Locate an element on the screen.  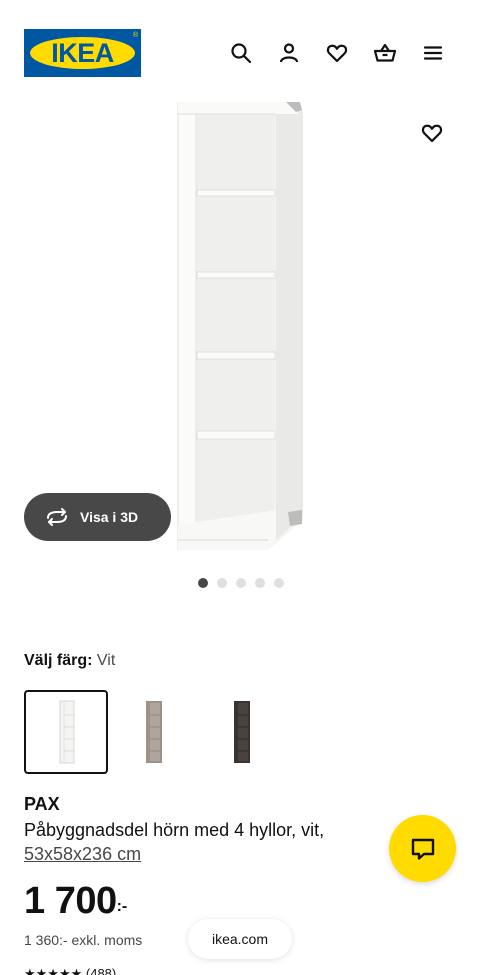
view-3d-label: Visa i 3D is located at coordinates (109, 517).